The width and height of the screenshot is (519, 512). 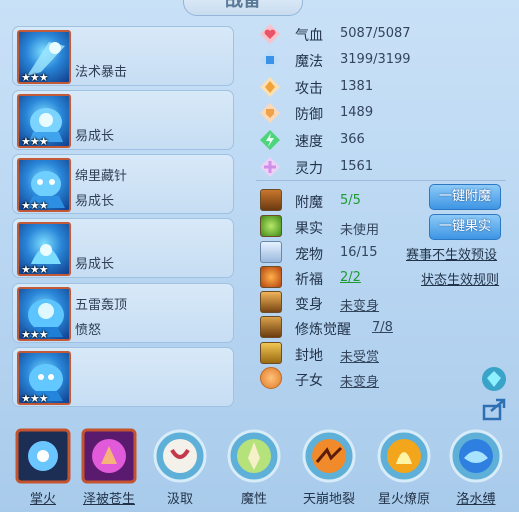 I want to click on palm-fire-icon, so click(x=43, y=456).